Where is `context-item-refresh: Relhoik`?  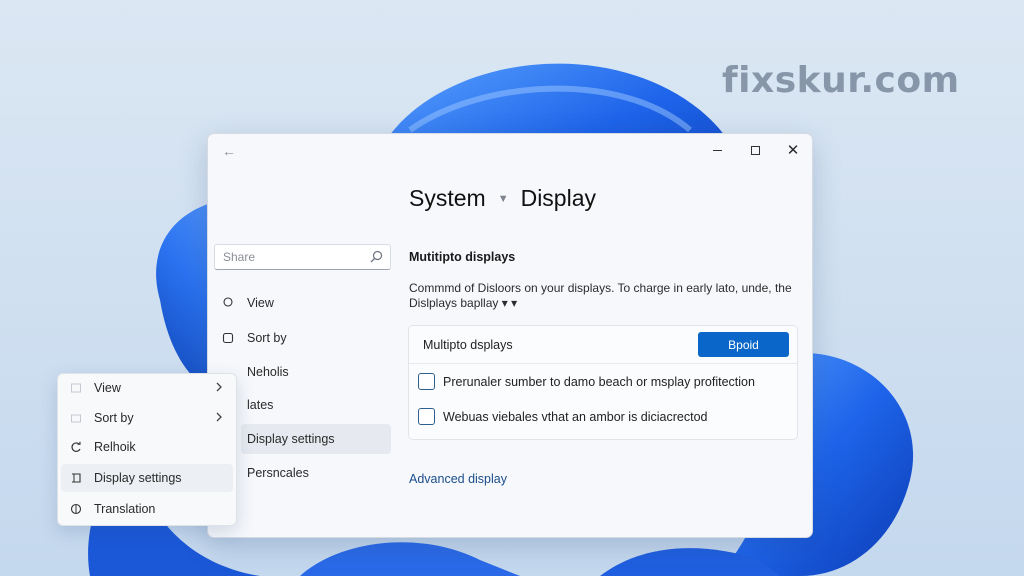 context-item-refresh: Relhoik is located at coordinates (147, 447).